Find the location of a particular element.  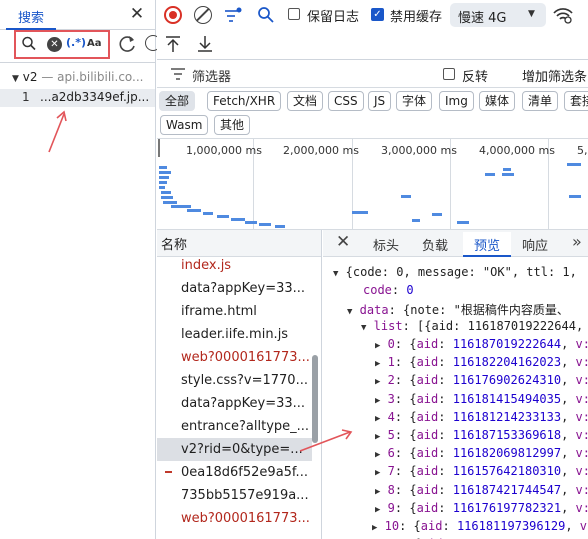

record-button is located at coordinates (173, 15).